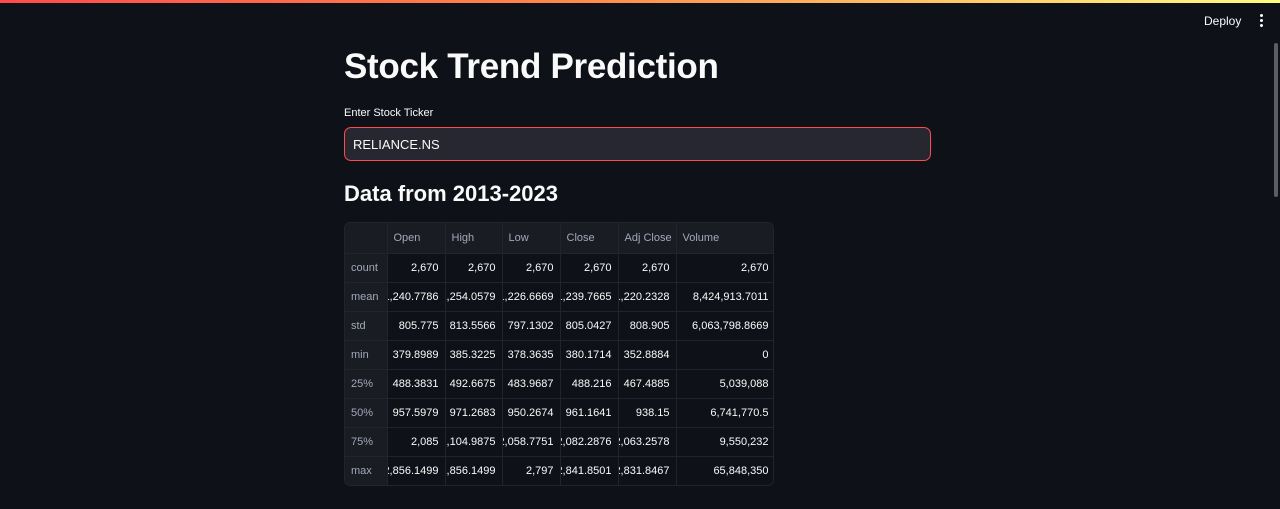  Describe the element at coordinates (724, 384) in the screenshot. I see `table-cell: 5,039,088` at that location.